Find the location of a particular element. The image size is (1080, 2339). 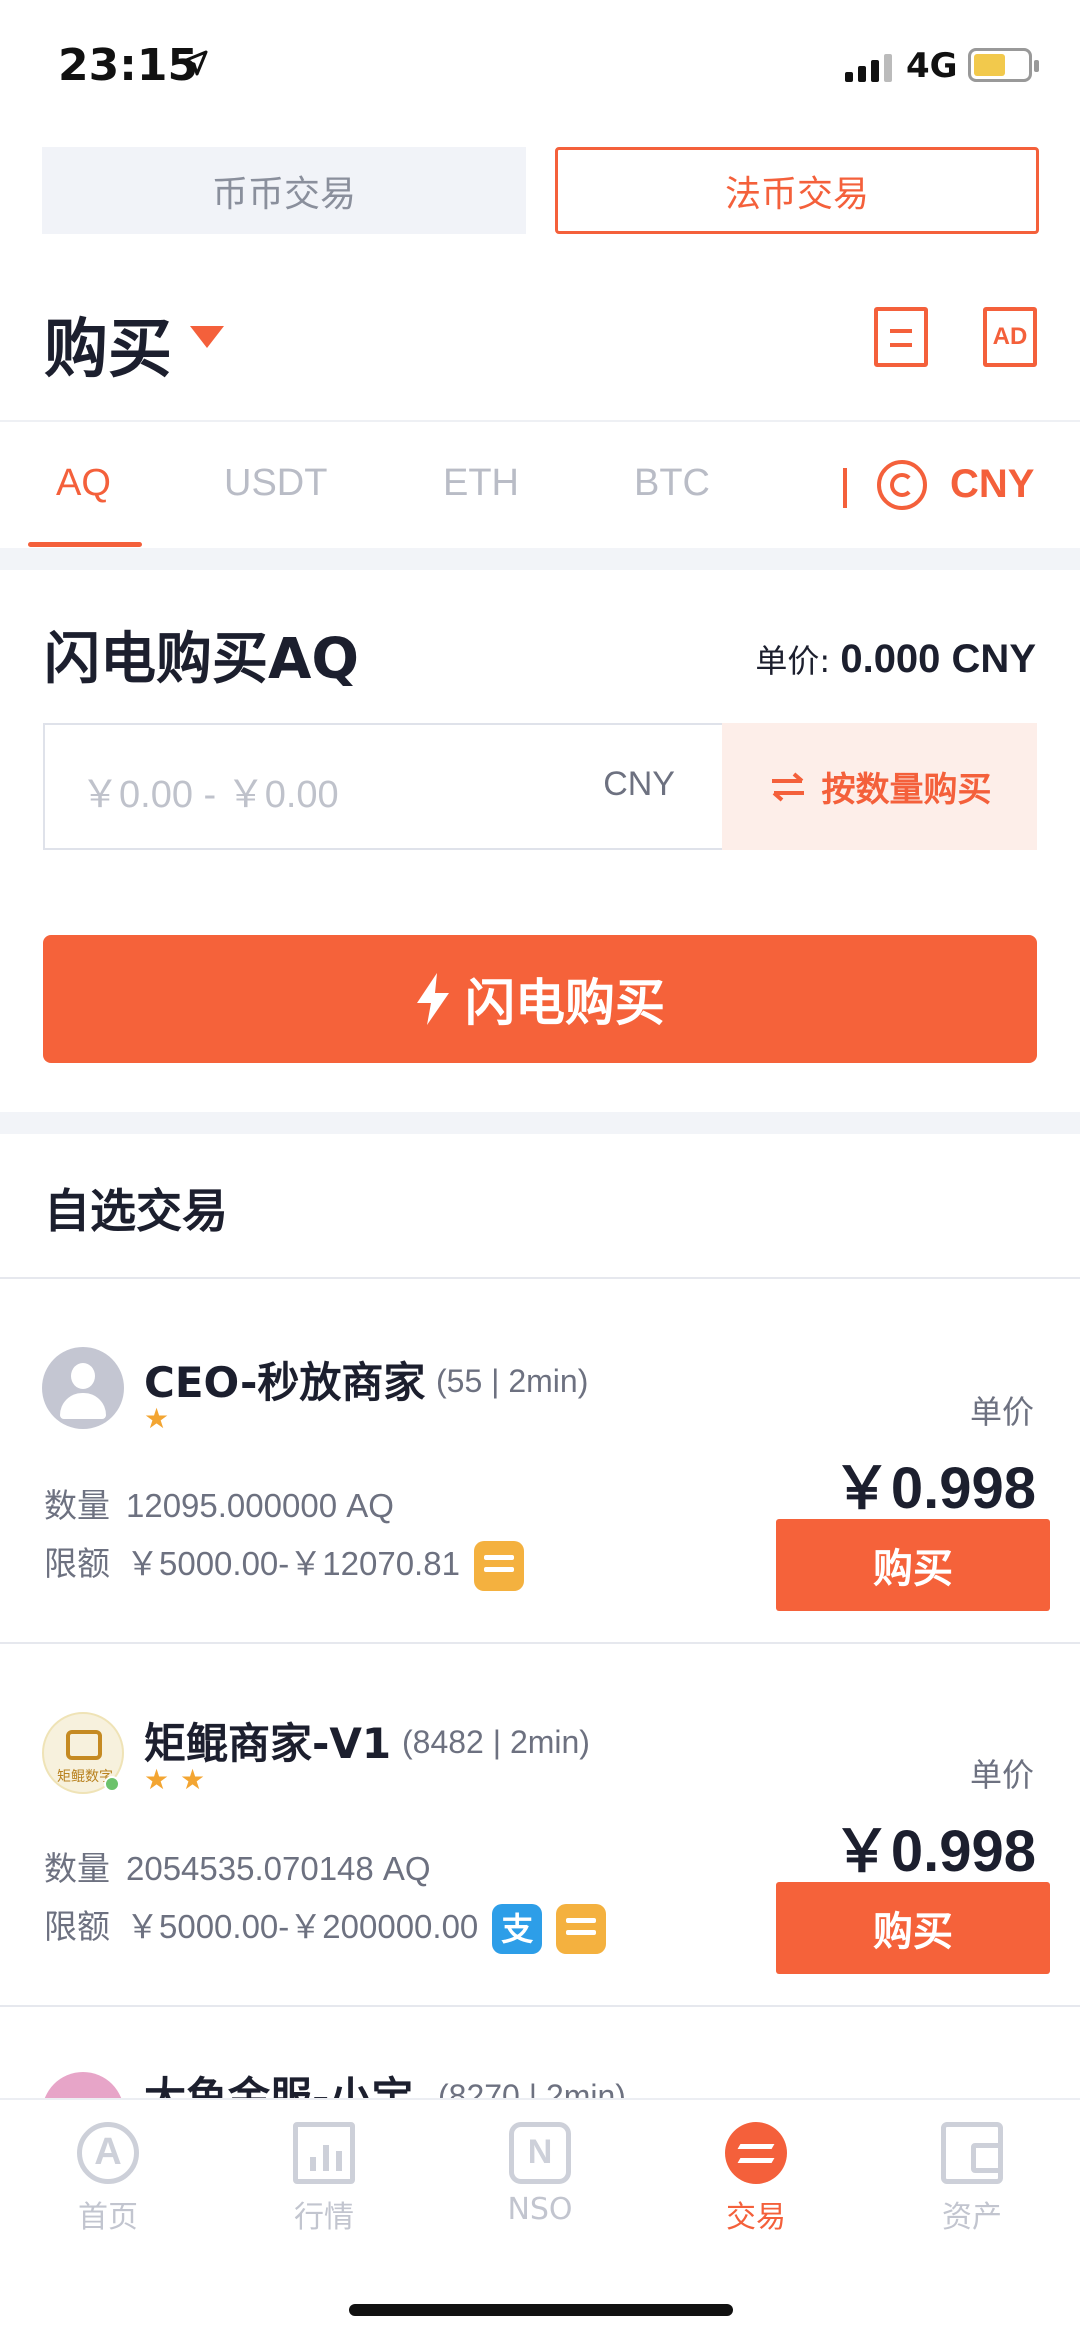

merchant-name: 矩鲲商家-V1 is located at coordinates (268, 1743).